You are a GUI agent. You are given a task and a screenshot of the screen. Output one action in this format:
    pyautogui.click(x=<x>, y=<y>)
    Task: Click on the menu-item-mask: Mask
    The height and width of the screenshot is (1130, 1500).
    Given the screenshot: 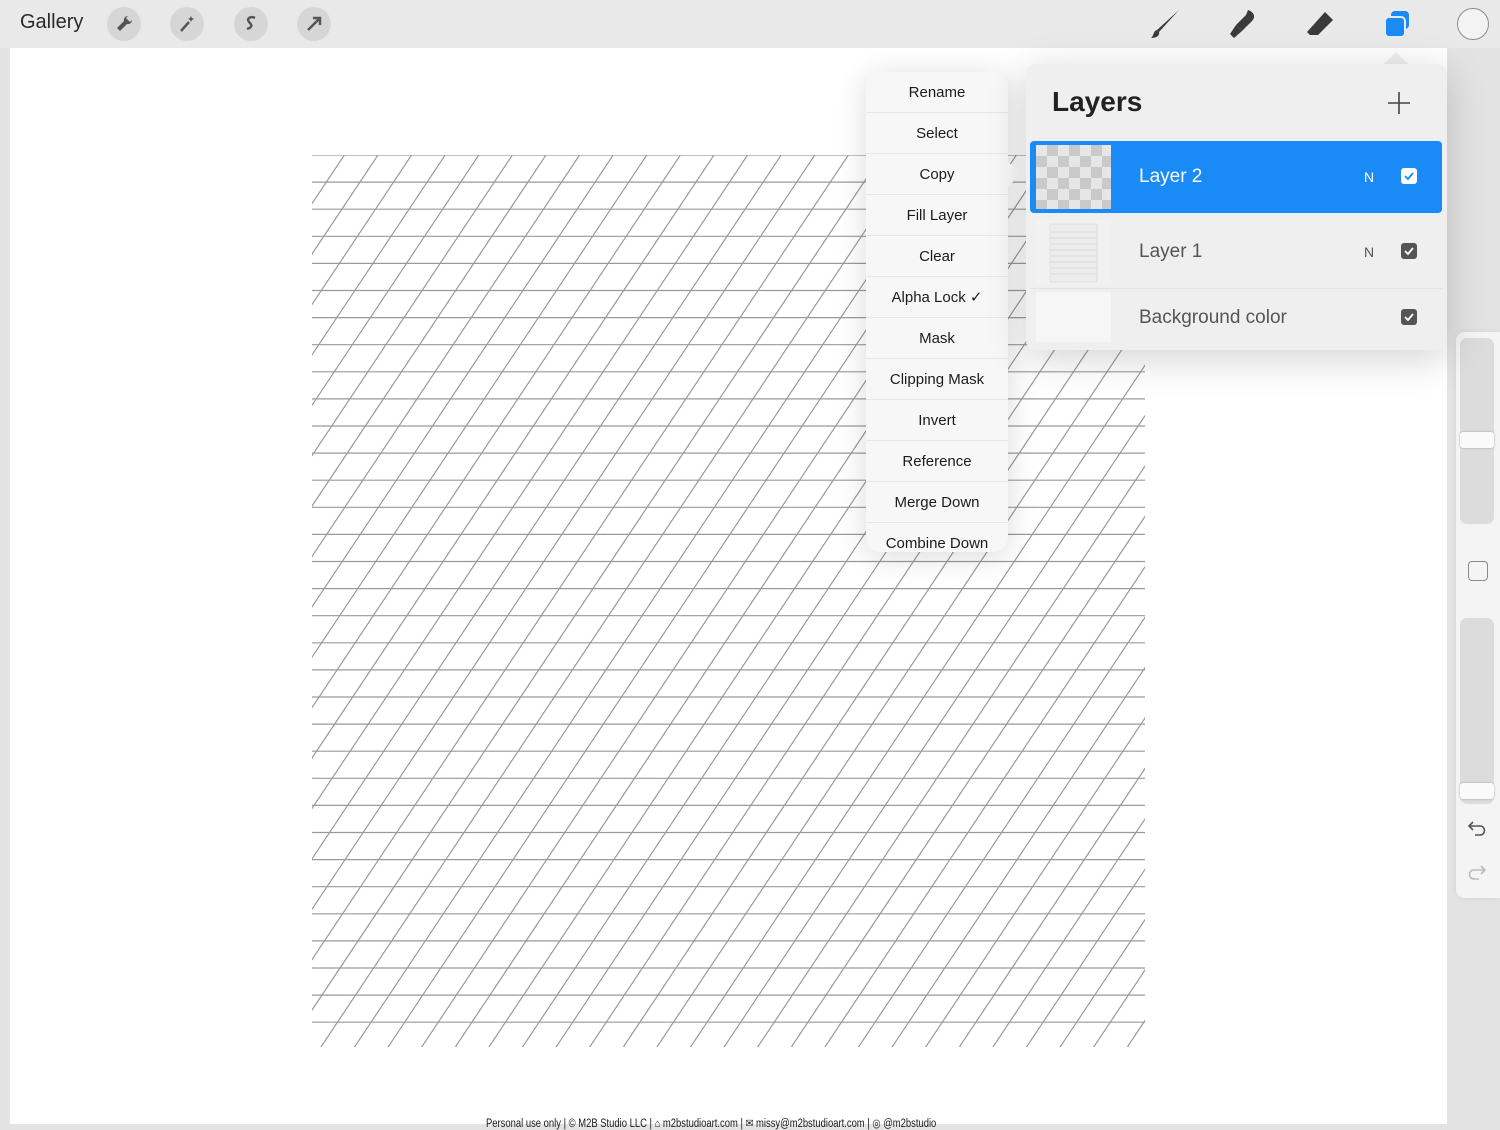 What is the action you would take?
    pyautogui.click(x=937, y=338)
    